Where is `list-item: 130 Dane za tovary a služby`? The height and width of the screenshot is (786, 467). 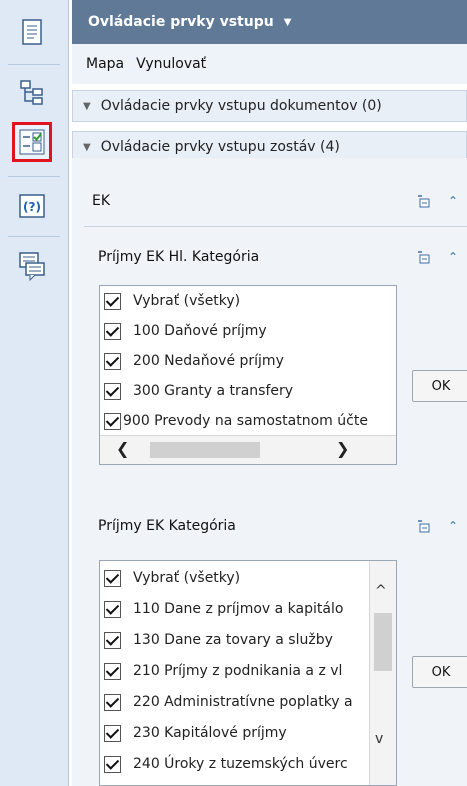 list-item: 130 Dane za tovary a služby is located at coordinates (235, 640).